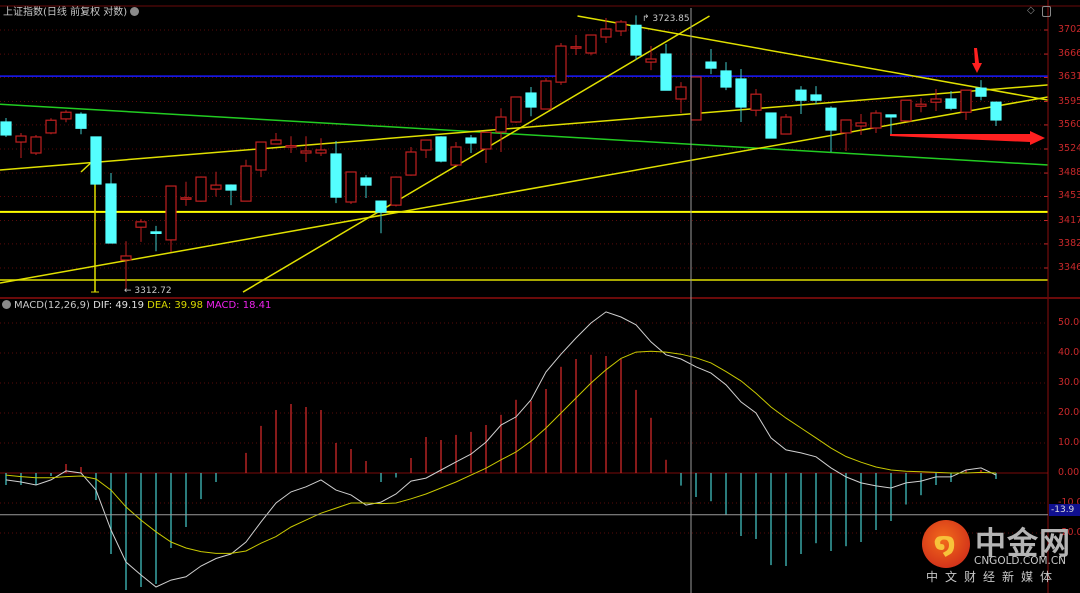  Describe the element at coordinates (1069, 196) in the screenshot. I see `price-tick-label: 3453` at that location.